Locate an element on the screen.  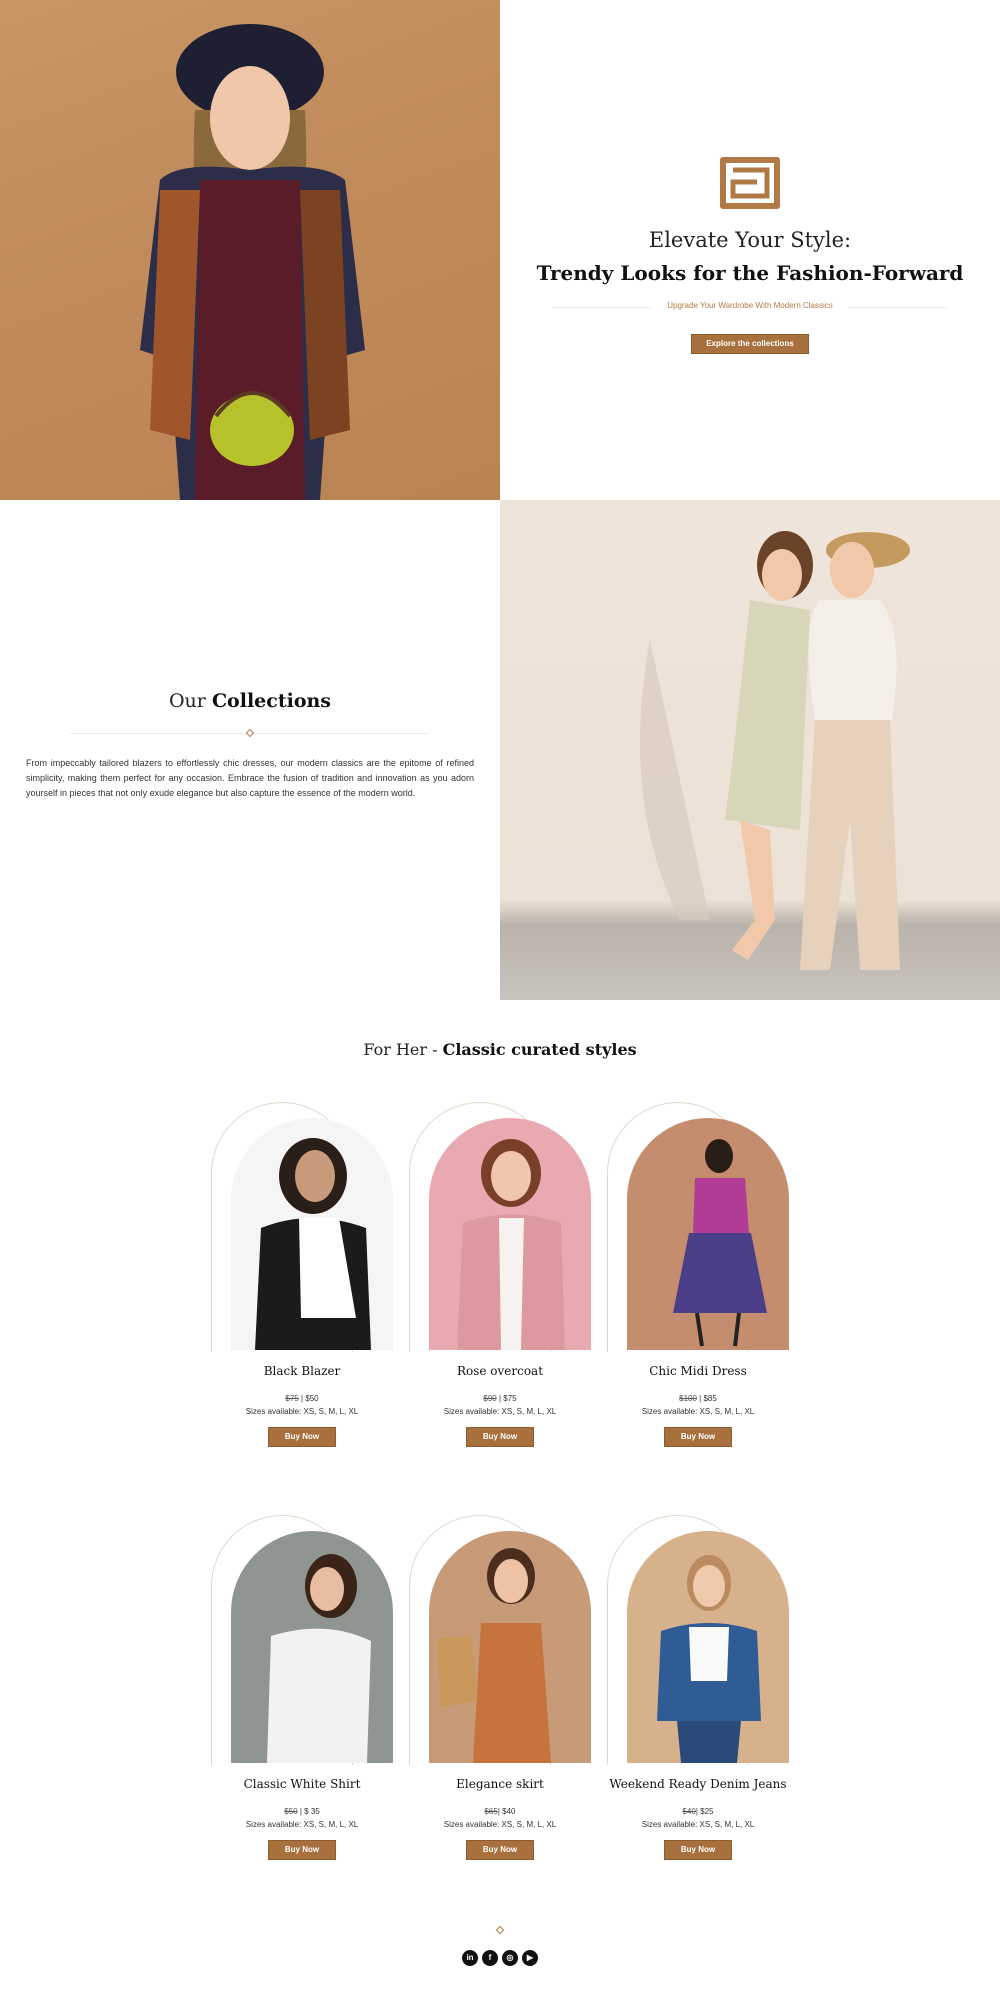
product-name: Classic White Shirt is located at coordinates (302, 1784).